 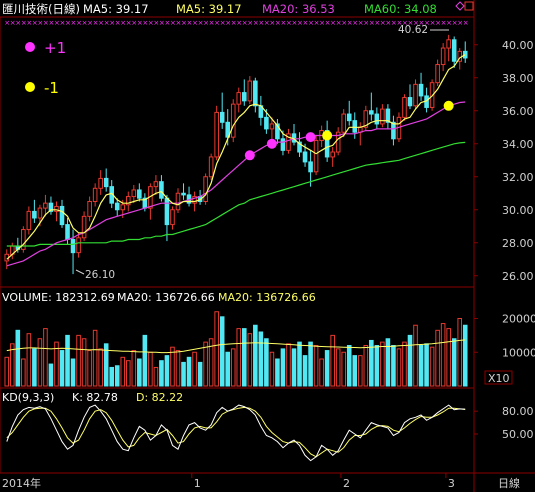 I want to click on low-value-label: 26.10, so click(x=100, y=275).